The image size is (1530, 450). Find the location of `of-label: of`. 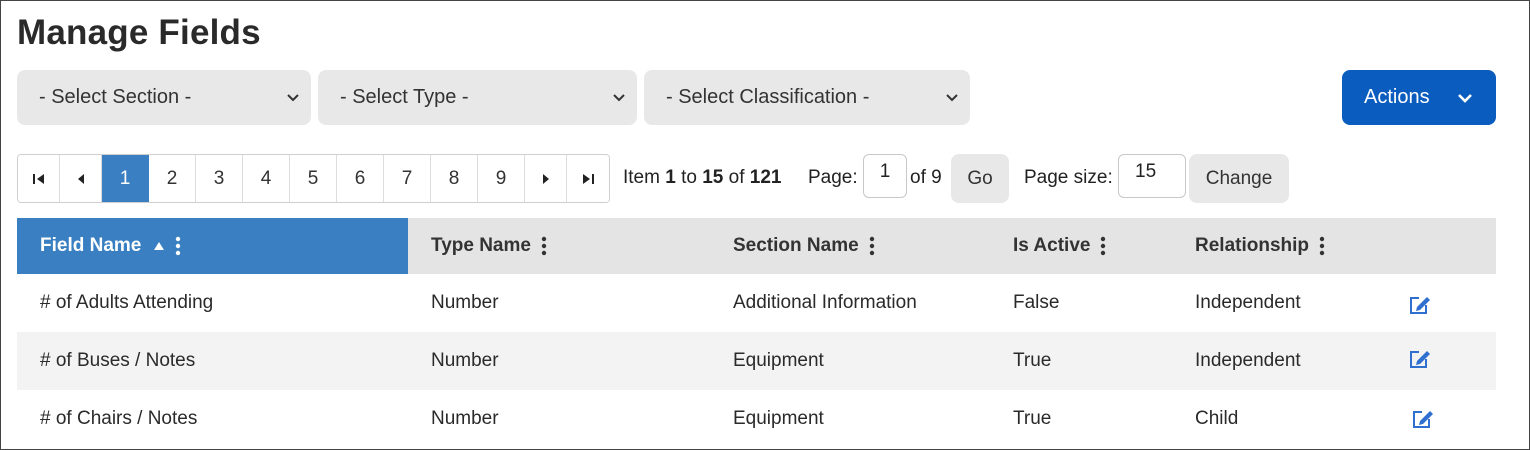

of-label: of is located at coordinates (736, 177).